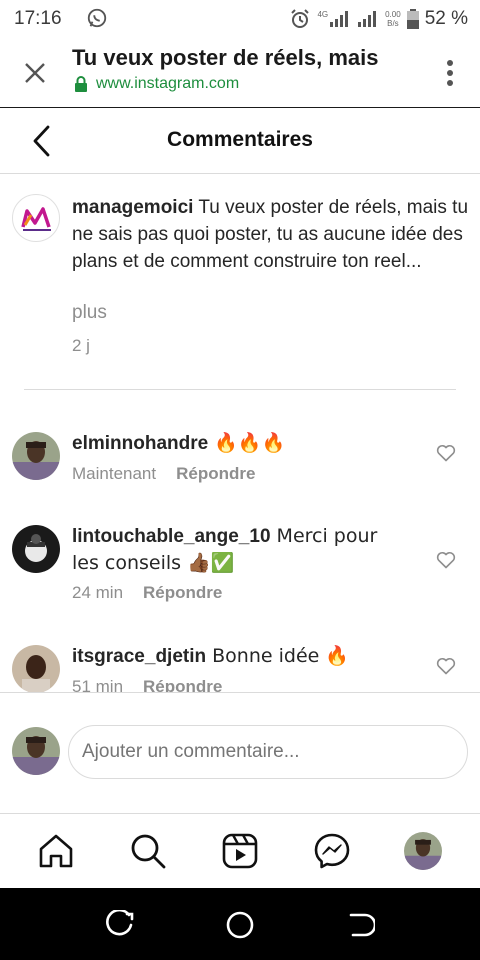 This screenshot has width=480, height=960. What do you see at coordinates (132, 207) in the screenshot?
I see `caption-username: managemoici` at bounding box center [132, 207].